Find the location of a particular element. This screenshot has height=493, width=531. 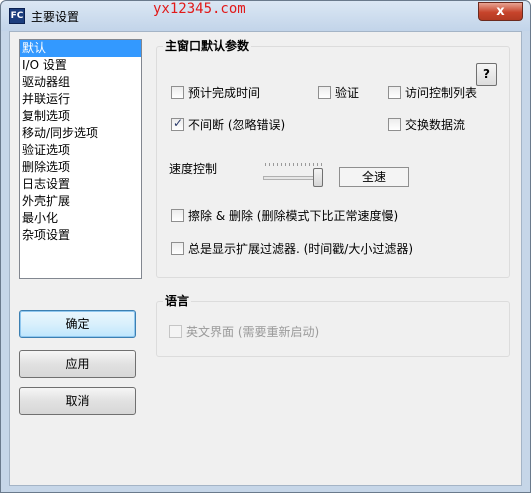

exchange-streams-checkbox: 交换数据流 is located at coordinates (426, 124).